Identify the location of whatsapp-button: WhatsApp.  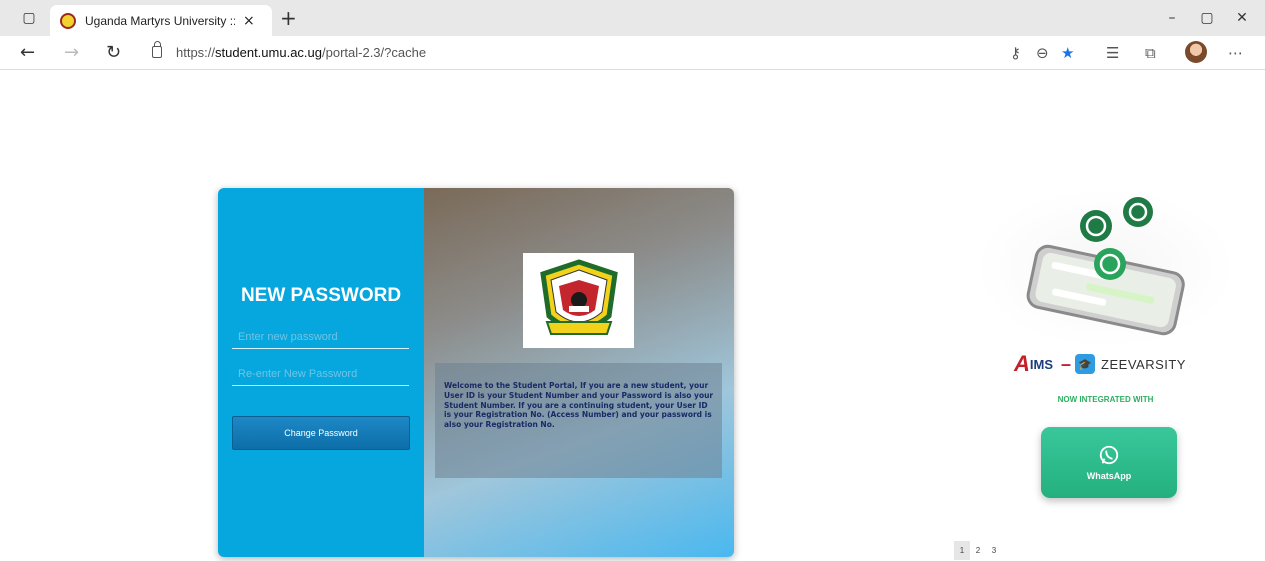
(1109, 462).